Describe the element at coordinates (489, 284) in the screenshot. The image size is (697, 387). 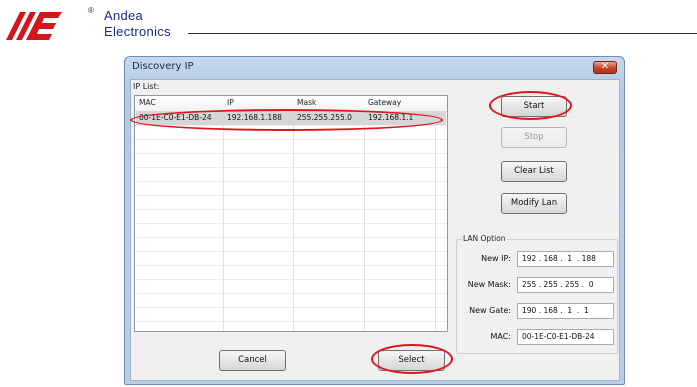
I see `new-mask-label: New Mask:` at that location.